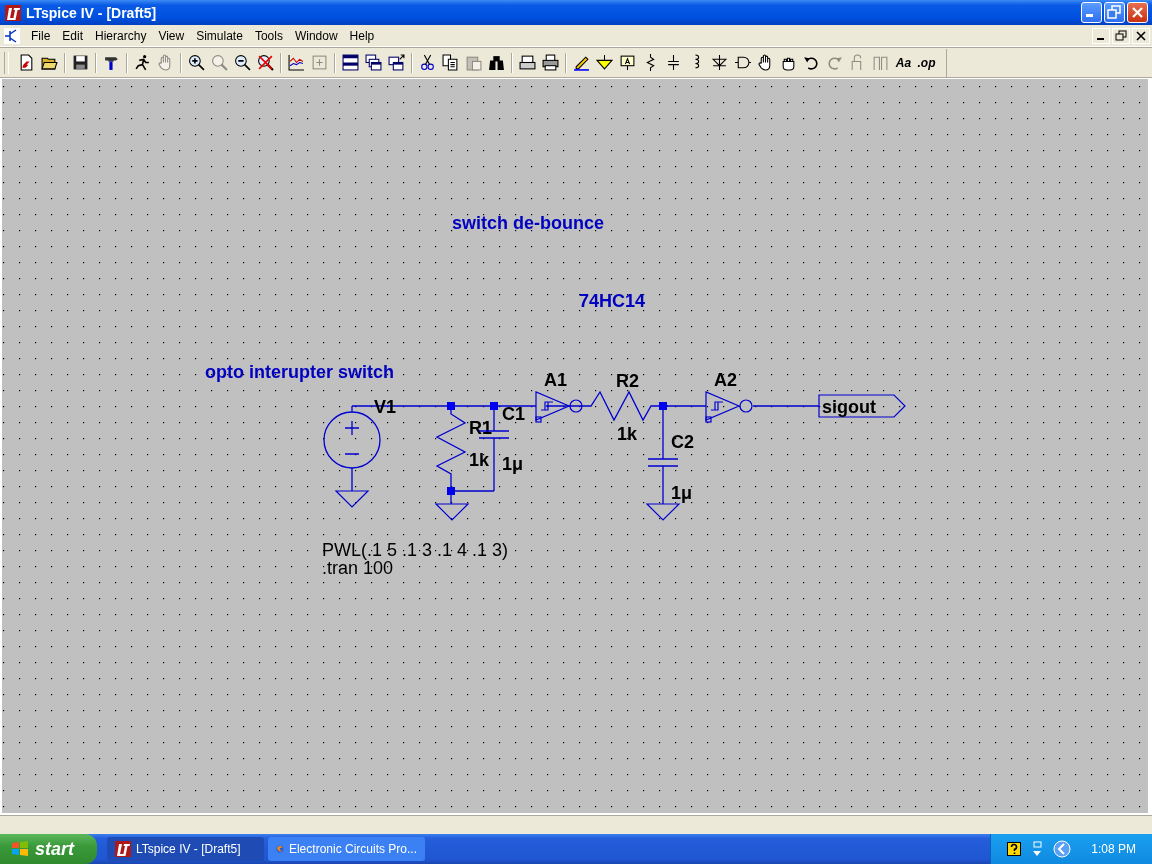  I want to click on copy-icon, so click(450, 62).